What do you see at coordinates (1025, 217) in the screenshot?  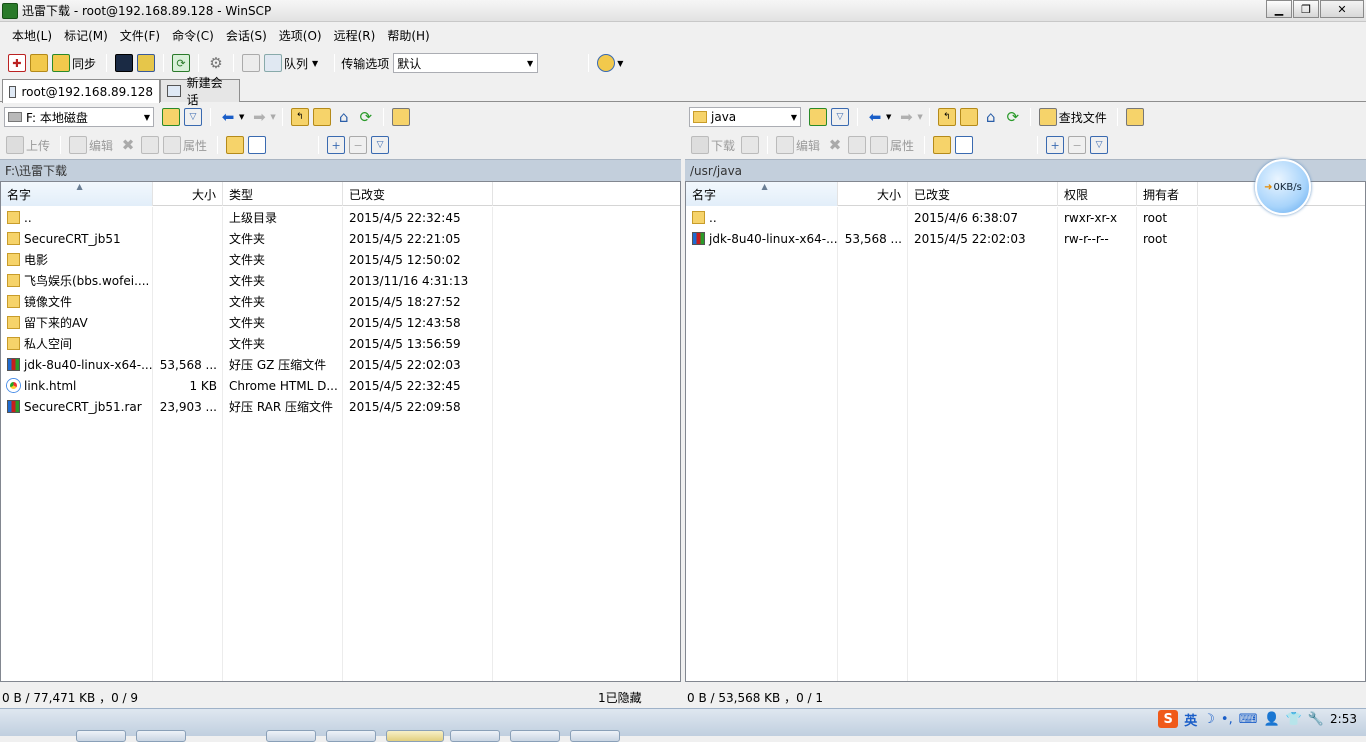 I see `file-row: .. 2015/4/6 6:38:07 rwxr-xr-x root` at bounding box center [1025, 217].